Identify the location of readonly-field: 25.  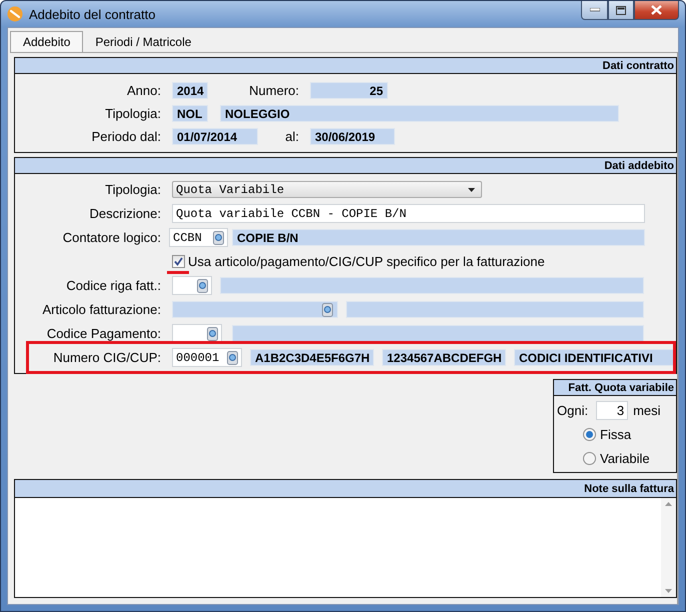
(349, 90).